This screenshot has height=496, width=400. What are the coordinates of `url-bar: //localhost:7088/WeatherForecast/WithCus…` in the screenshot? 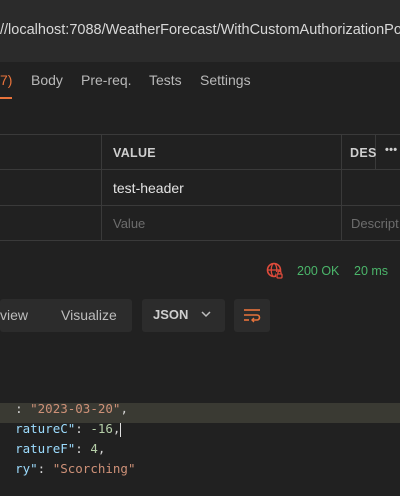 It's located at (200, 31).